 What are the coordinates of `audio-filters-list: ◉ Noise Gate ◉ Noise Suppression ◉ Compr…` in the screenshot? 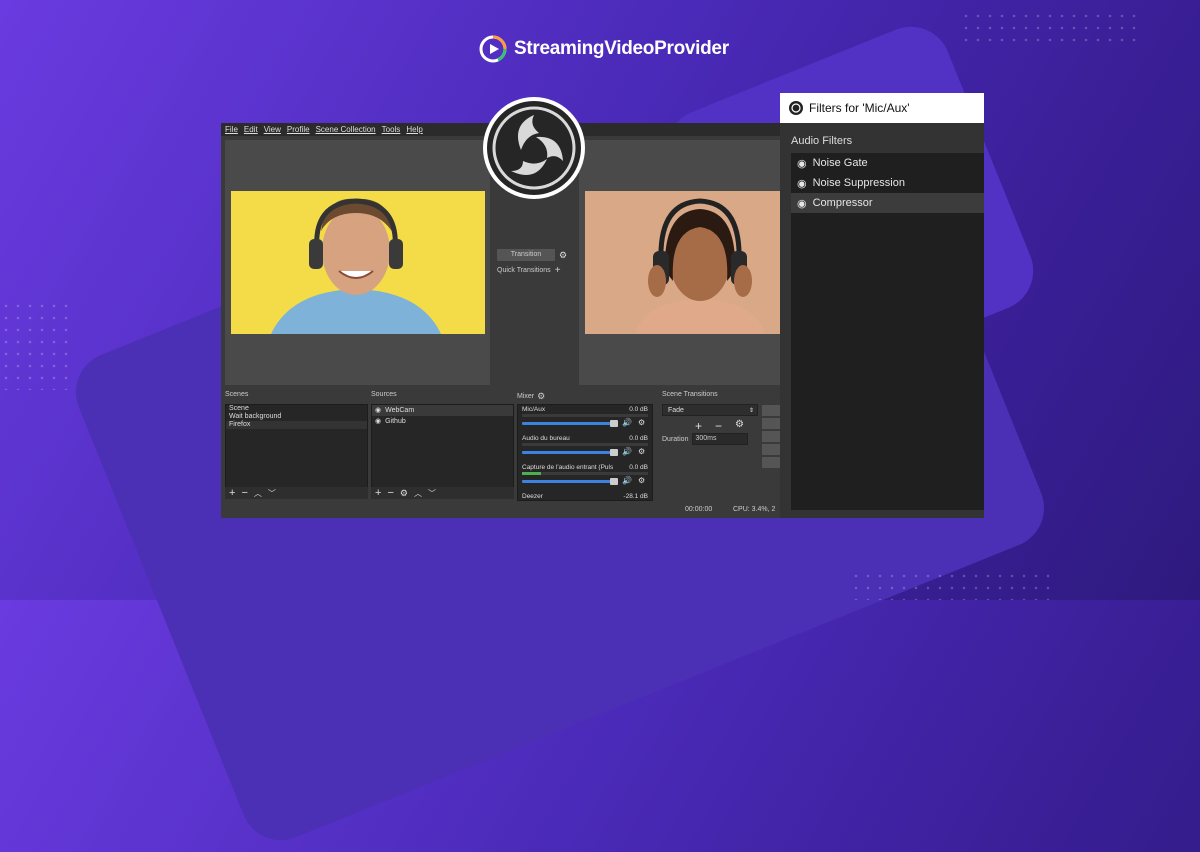 It's located at (887, 331).